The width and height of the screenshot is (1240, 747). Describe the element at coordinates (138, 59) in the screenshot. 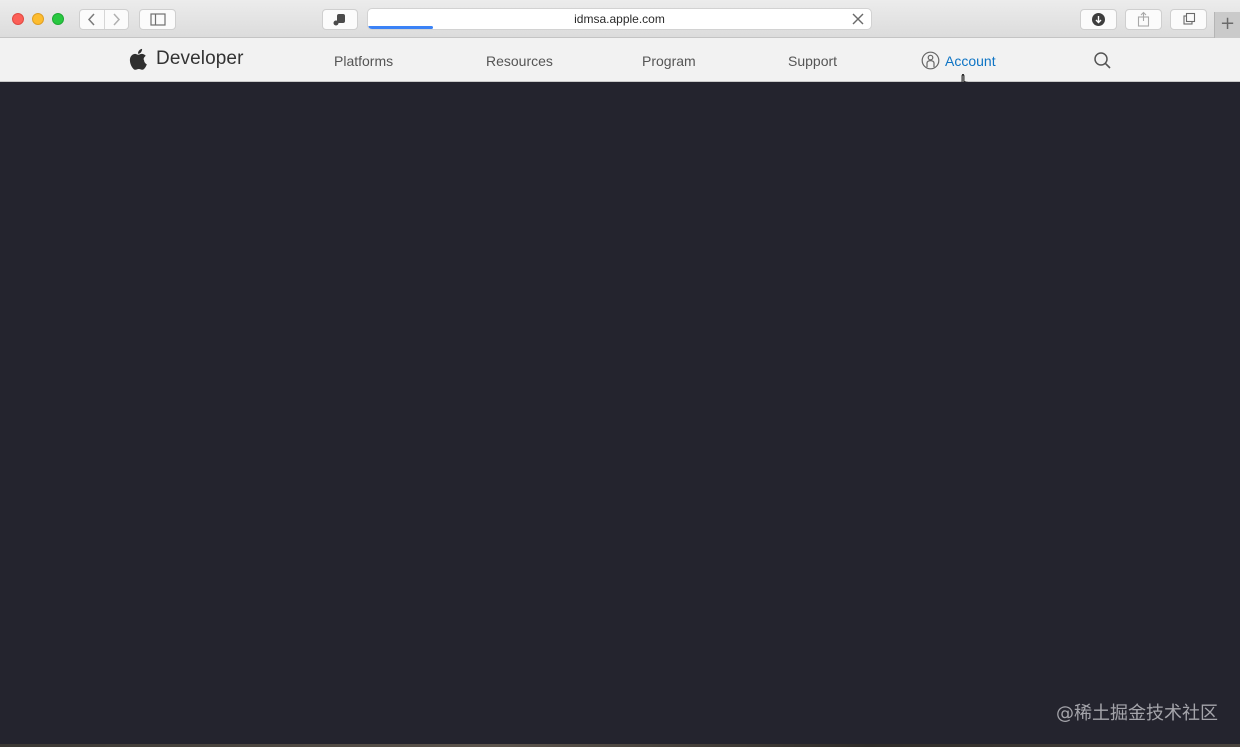

I see `apple-logo-icon` at that location.